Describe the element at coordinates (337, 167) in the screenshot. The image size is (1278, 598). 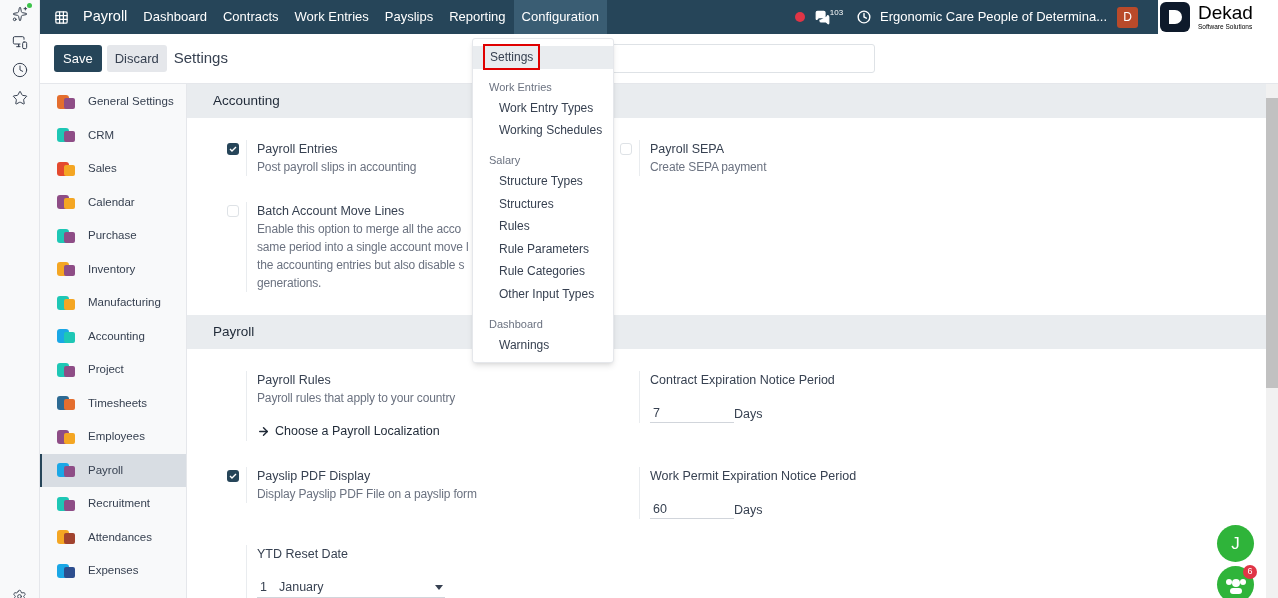
I see `setting-description: Post payroll slips in accounting` at that location.